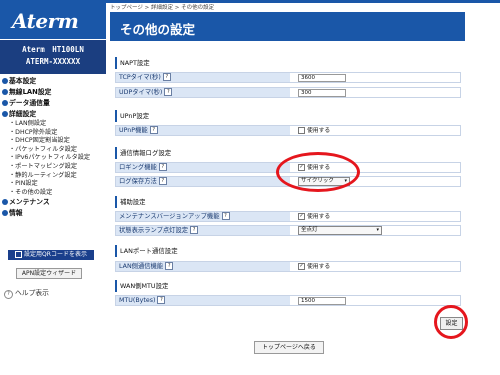 The image size is (500, 375). What do you see at coordinates (53, 81) in the screenshot?
I see `sidebar-item: 基本設定` at bounding box center [53, 81].